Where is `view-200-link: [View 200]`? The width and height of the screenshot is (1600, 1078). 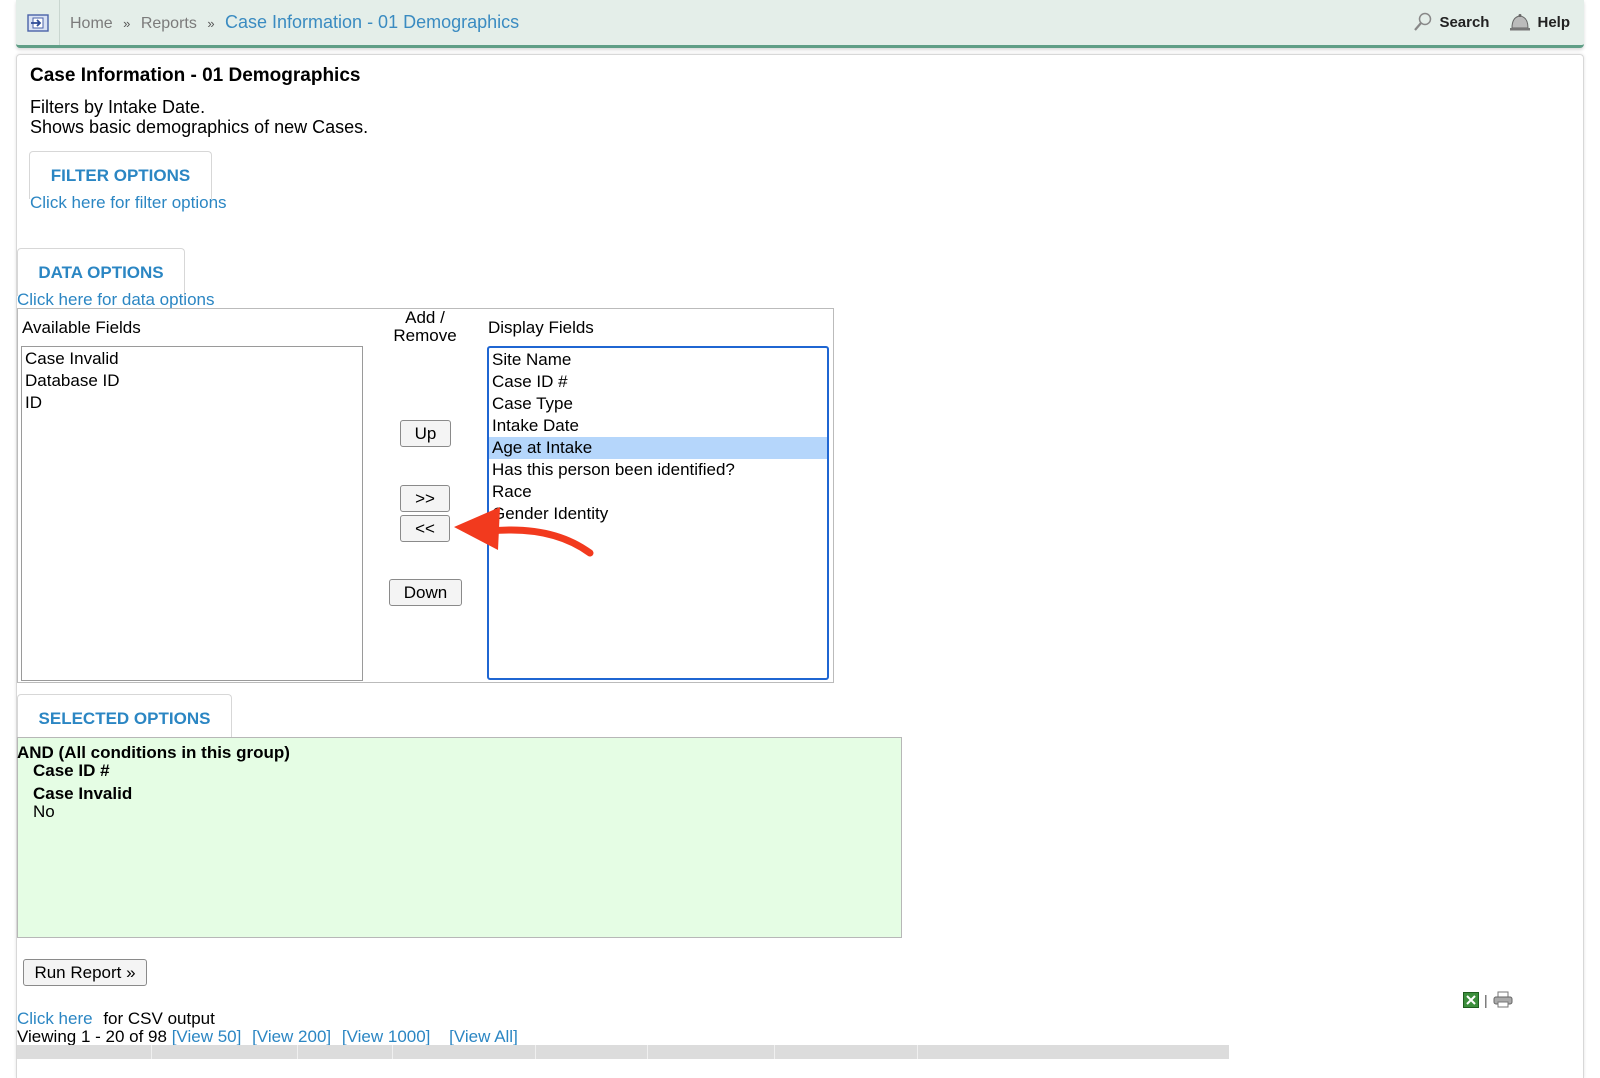
view-200-link: [View 200] is located at coordinates (291, 1036).